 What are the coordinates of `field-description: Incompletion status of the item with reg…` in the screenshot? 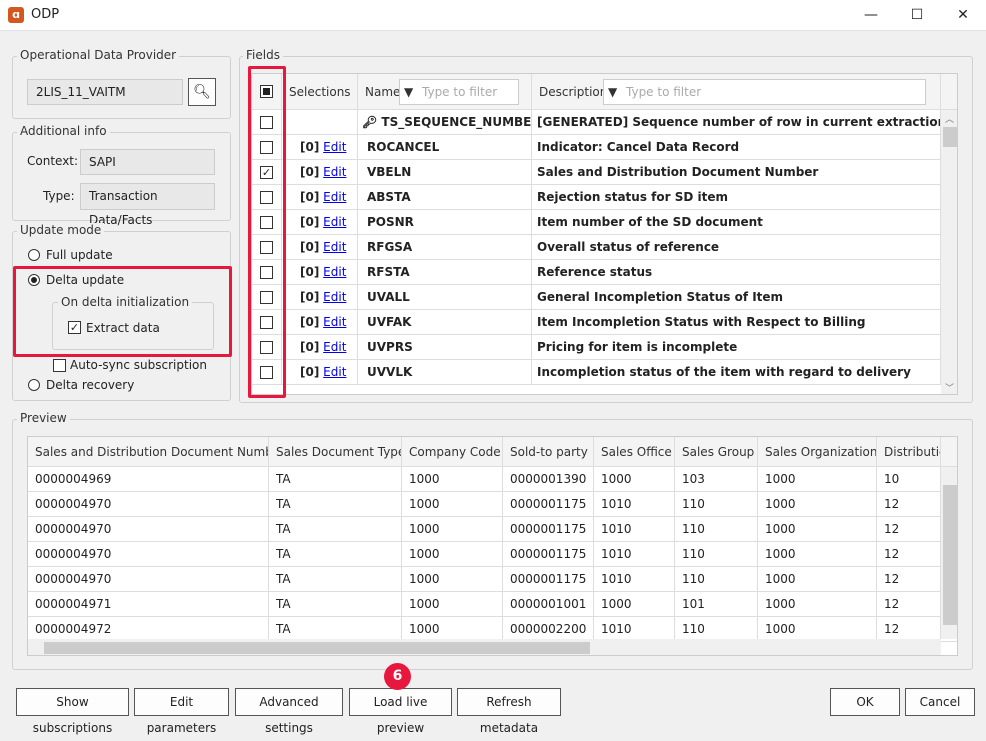 It's located at (736, 372).